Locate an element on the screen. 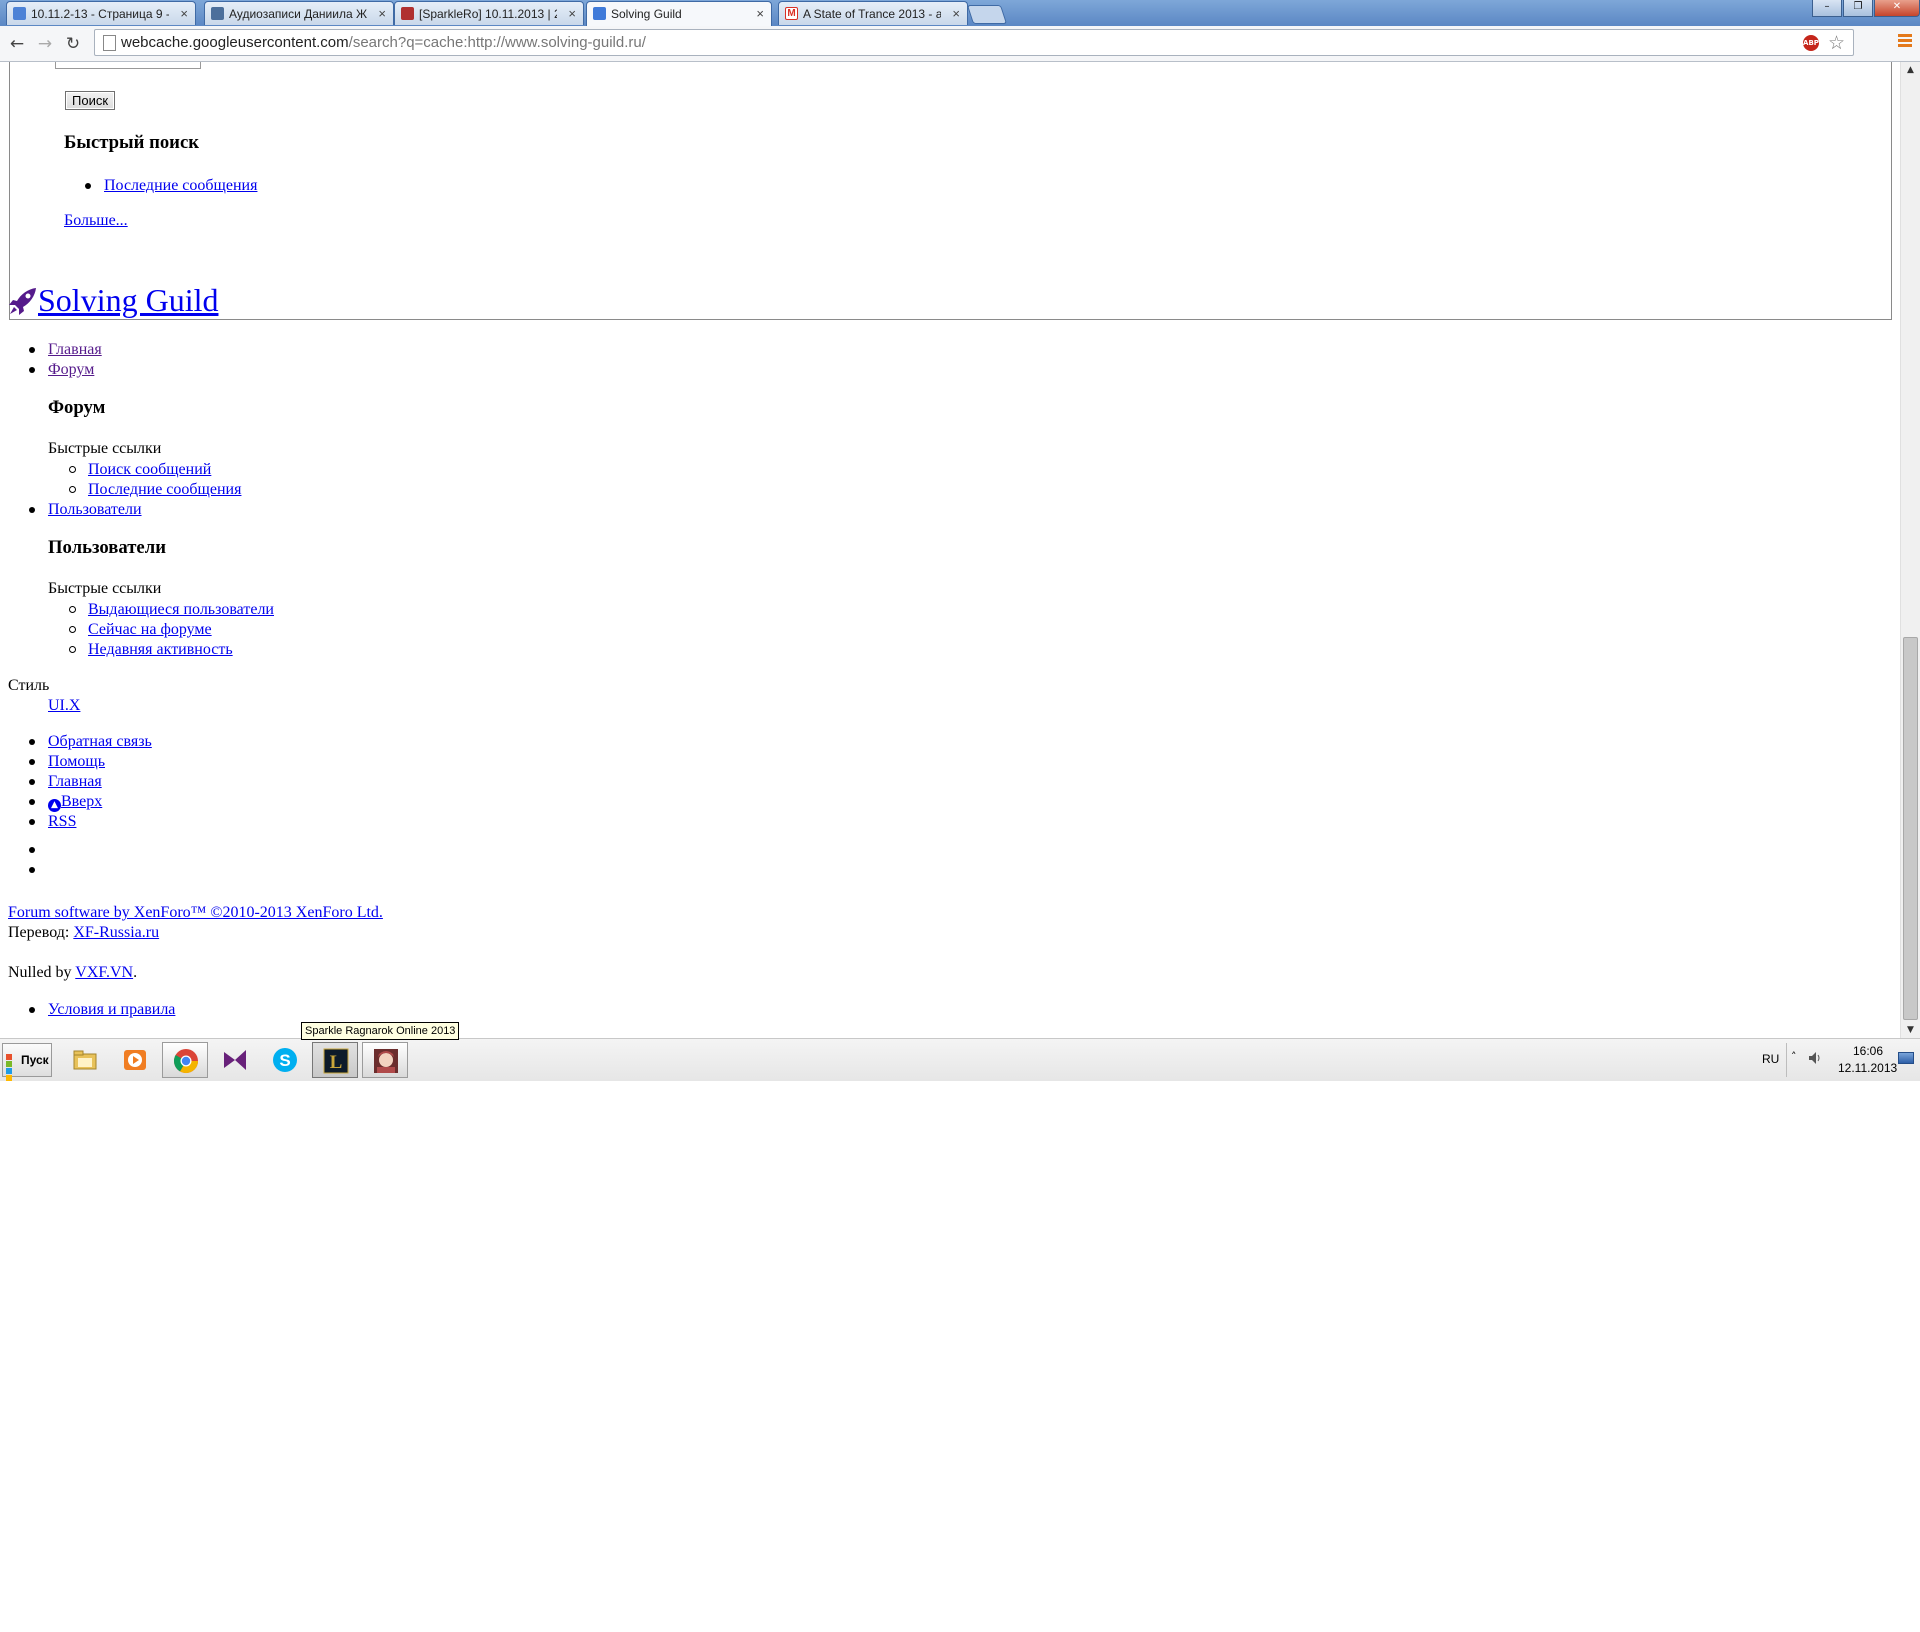  list-item: Последние сообщения is located at coordinates (170, 186).